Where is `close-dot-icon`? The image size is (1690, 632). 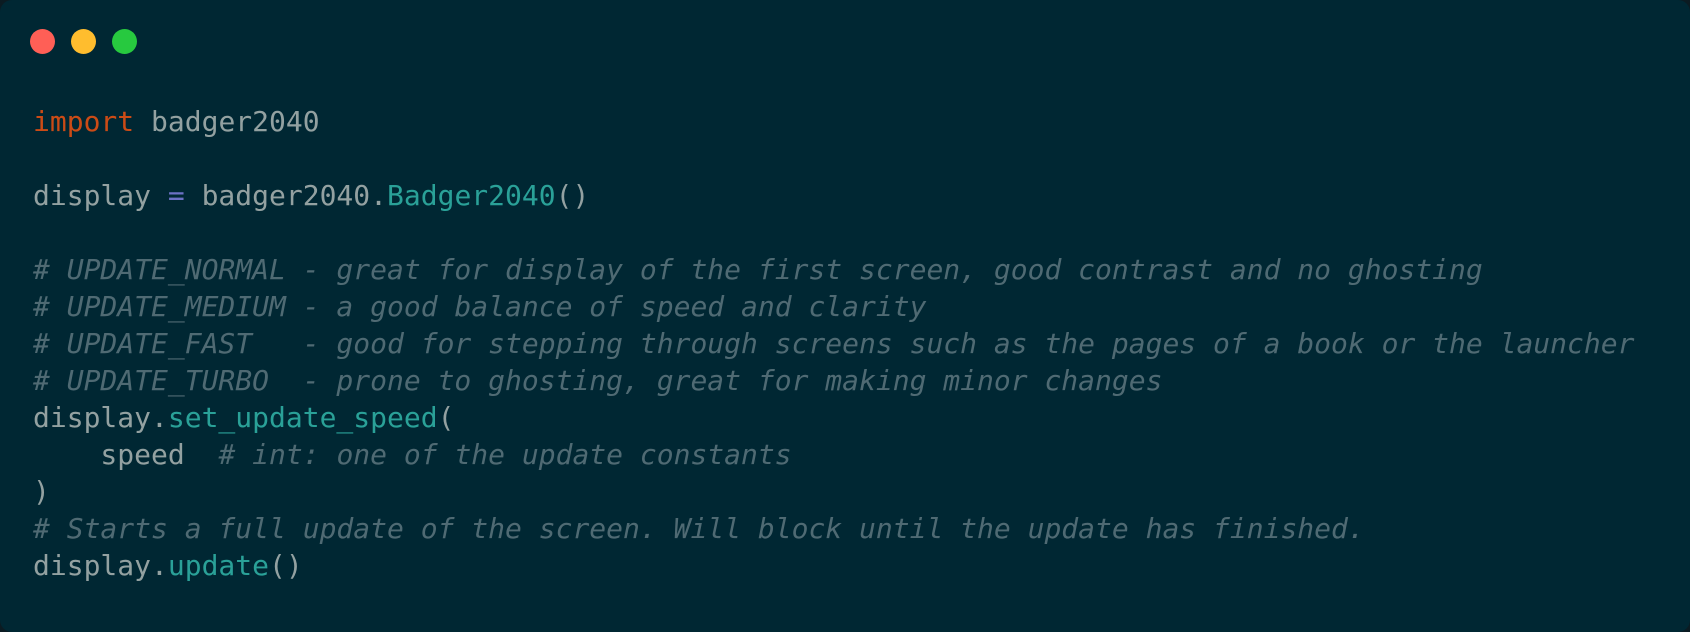
close-dot-icon is located at coordinates (42, 41).